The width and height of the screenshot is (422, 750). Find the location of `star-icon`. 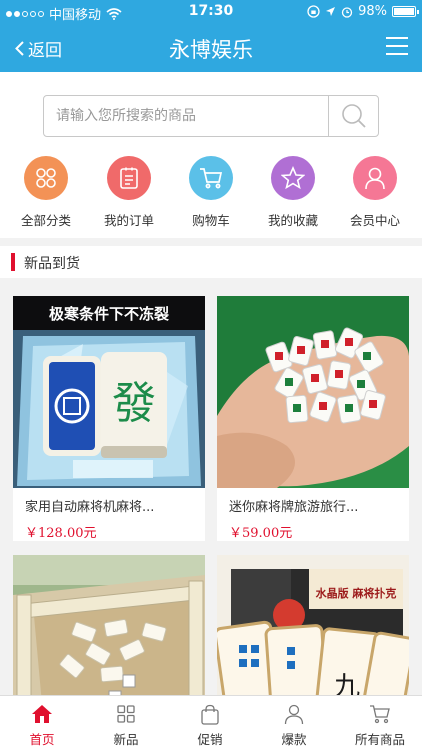

star-icon is located at coordinates (293, 178).